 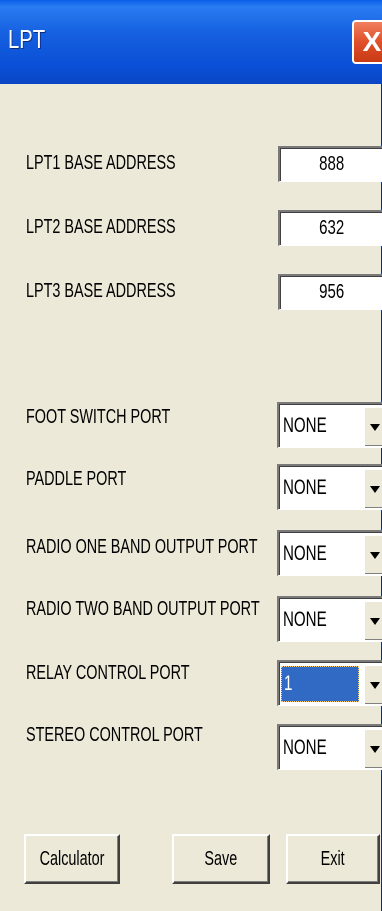 I want to click on radio-one-band-output-port-label: RADIO ONE BAND OUTPUT PORT, so click(x=142, y=547).